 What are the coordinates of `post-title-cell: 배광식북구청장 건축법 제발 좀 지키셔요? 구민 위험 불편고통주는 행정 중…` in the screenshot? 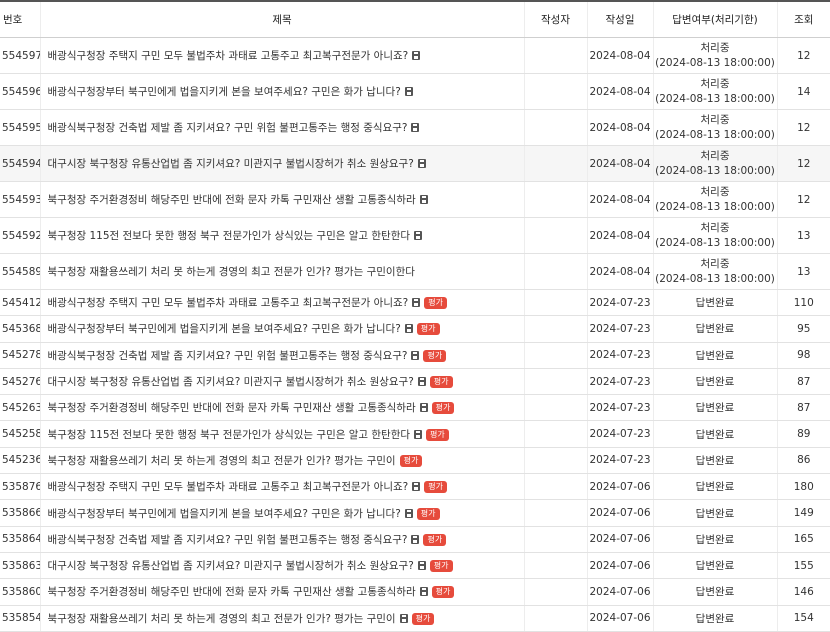 It's located at (281, 355).